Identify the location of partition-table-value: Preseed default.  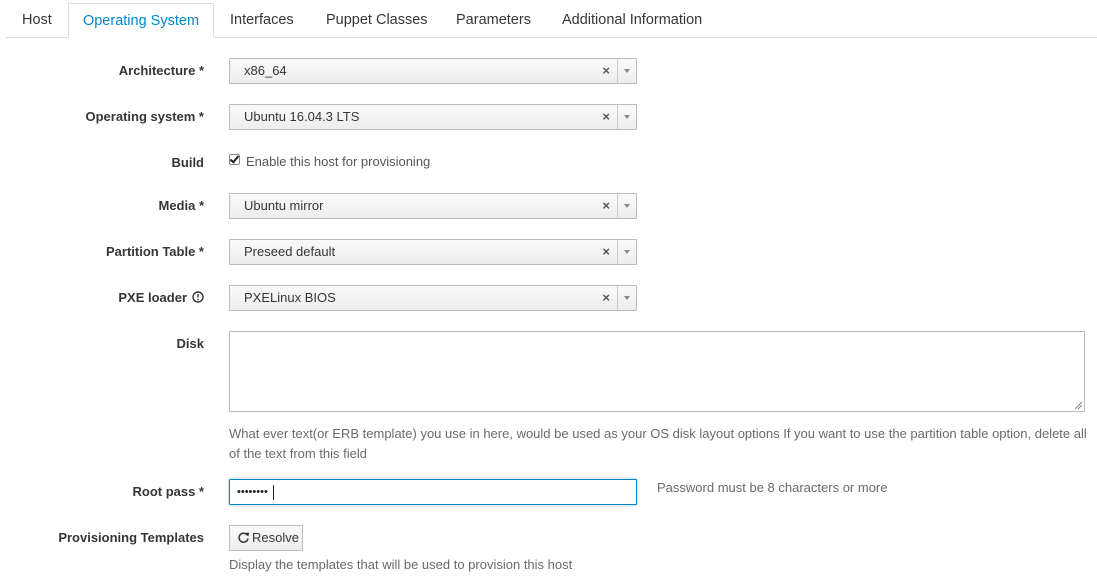
(290, 251).